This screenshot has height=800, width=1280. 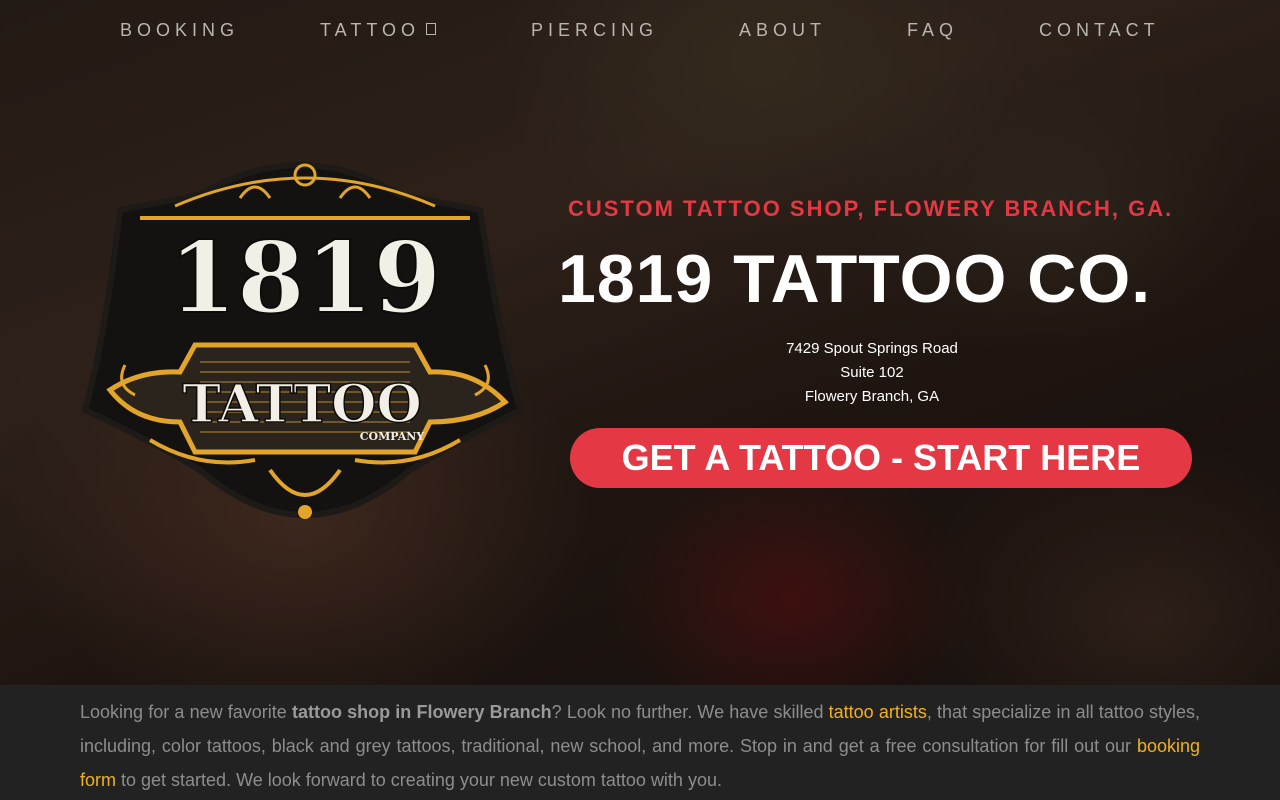 I want to click on svg-text: TATTOO, so click(x=301, y=404).